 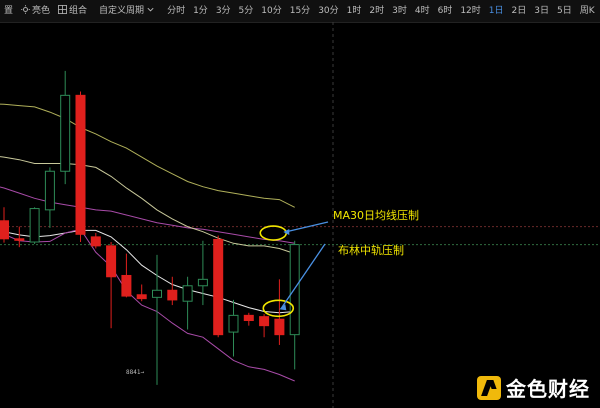 I want to click on timeframe-tab-14: 4时, so click(x=422, y=11).